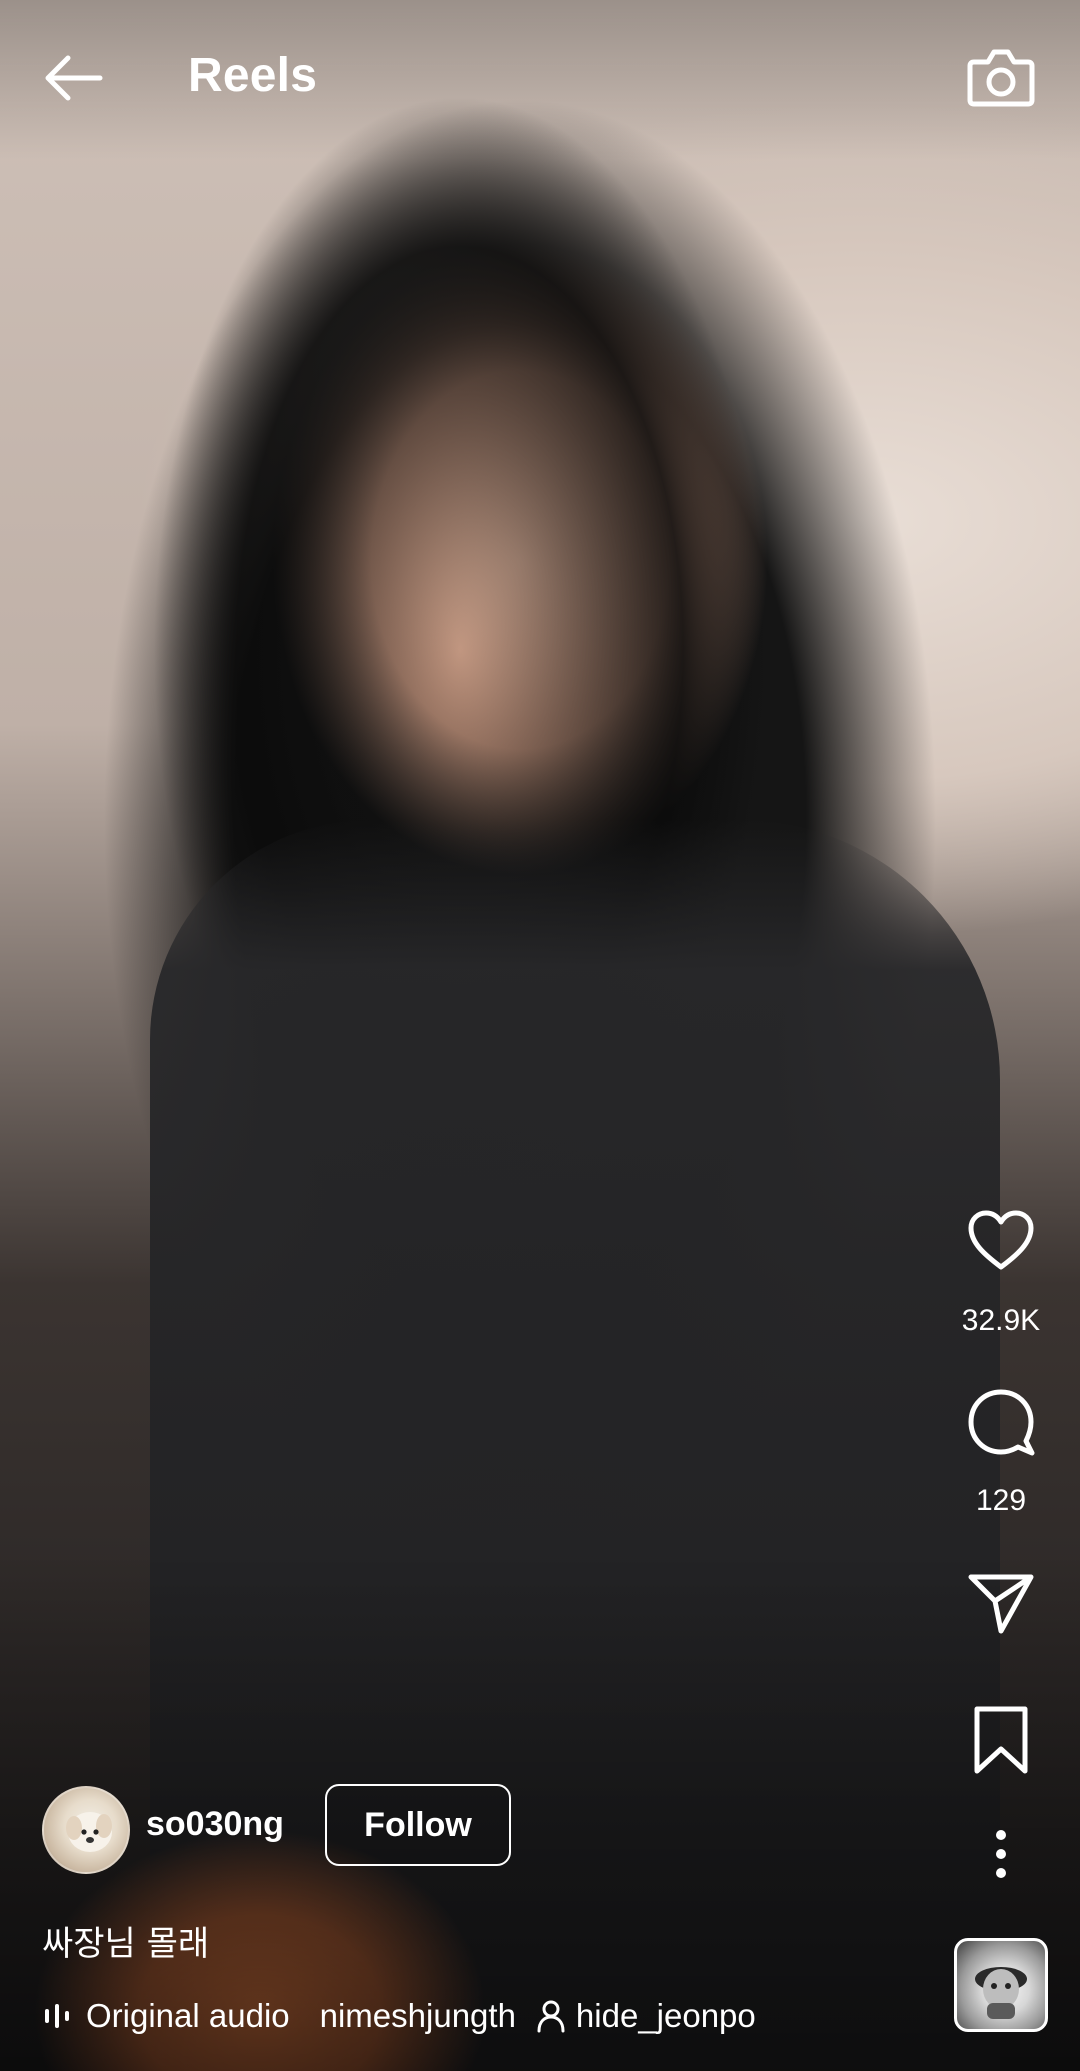 The height and width of the screenshot is (2071, 1080). What do you see at coordinates (1001, 1501) in the screenshot?
I see `comment-count: 129` at bounding box center [1001, 1501].